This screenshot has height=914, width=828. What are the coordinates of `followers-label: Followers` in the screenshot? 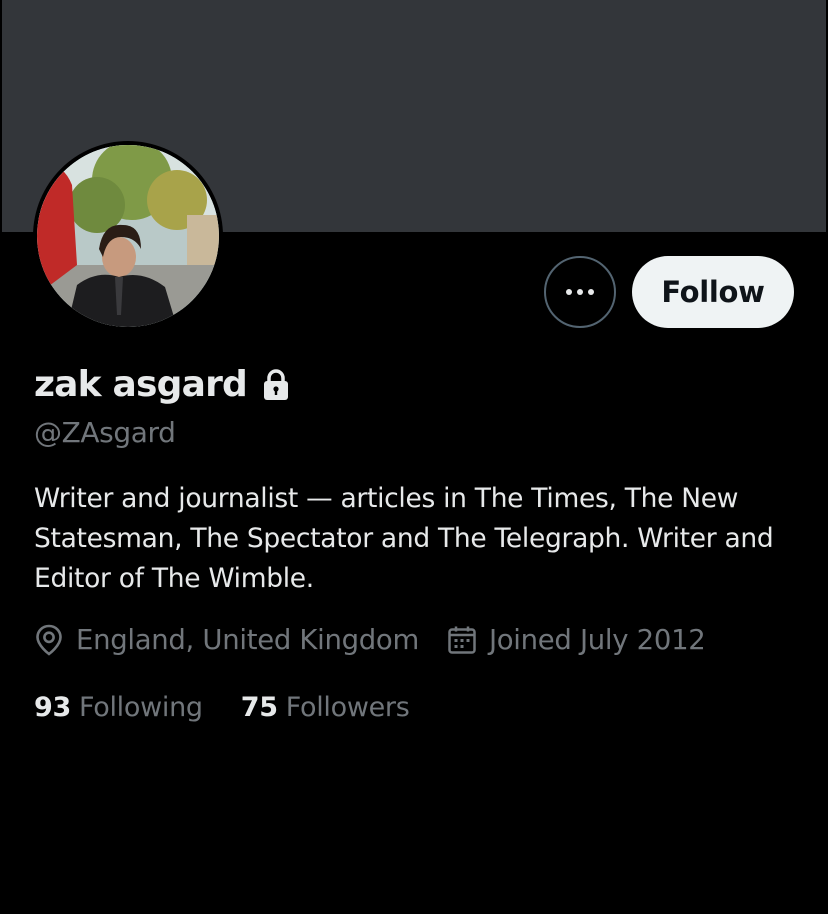 It's located at (347, 707).